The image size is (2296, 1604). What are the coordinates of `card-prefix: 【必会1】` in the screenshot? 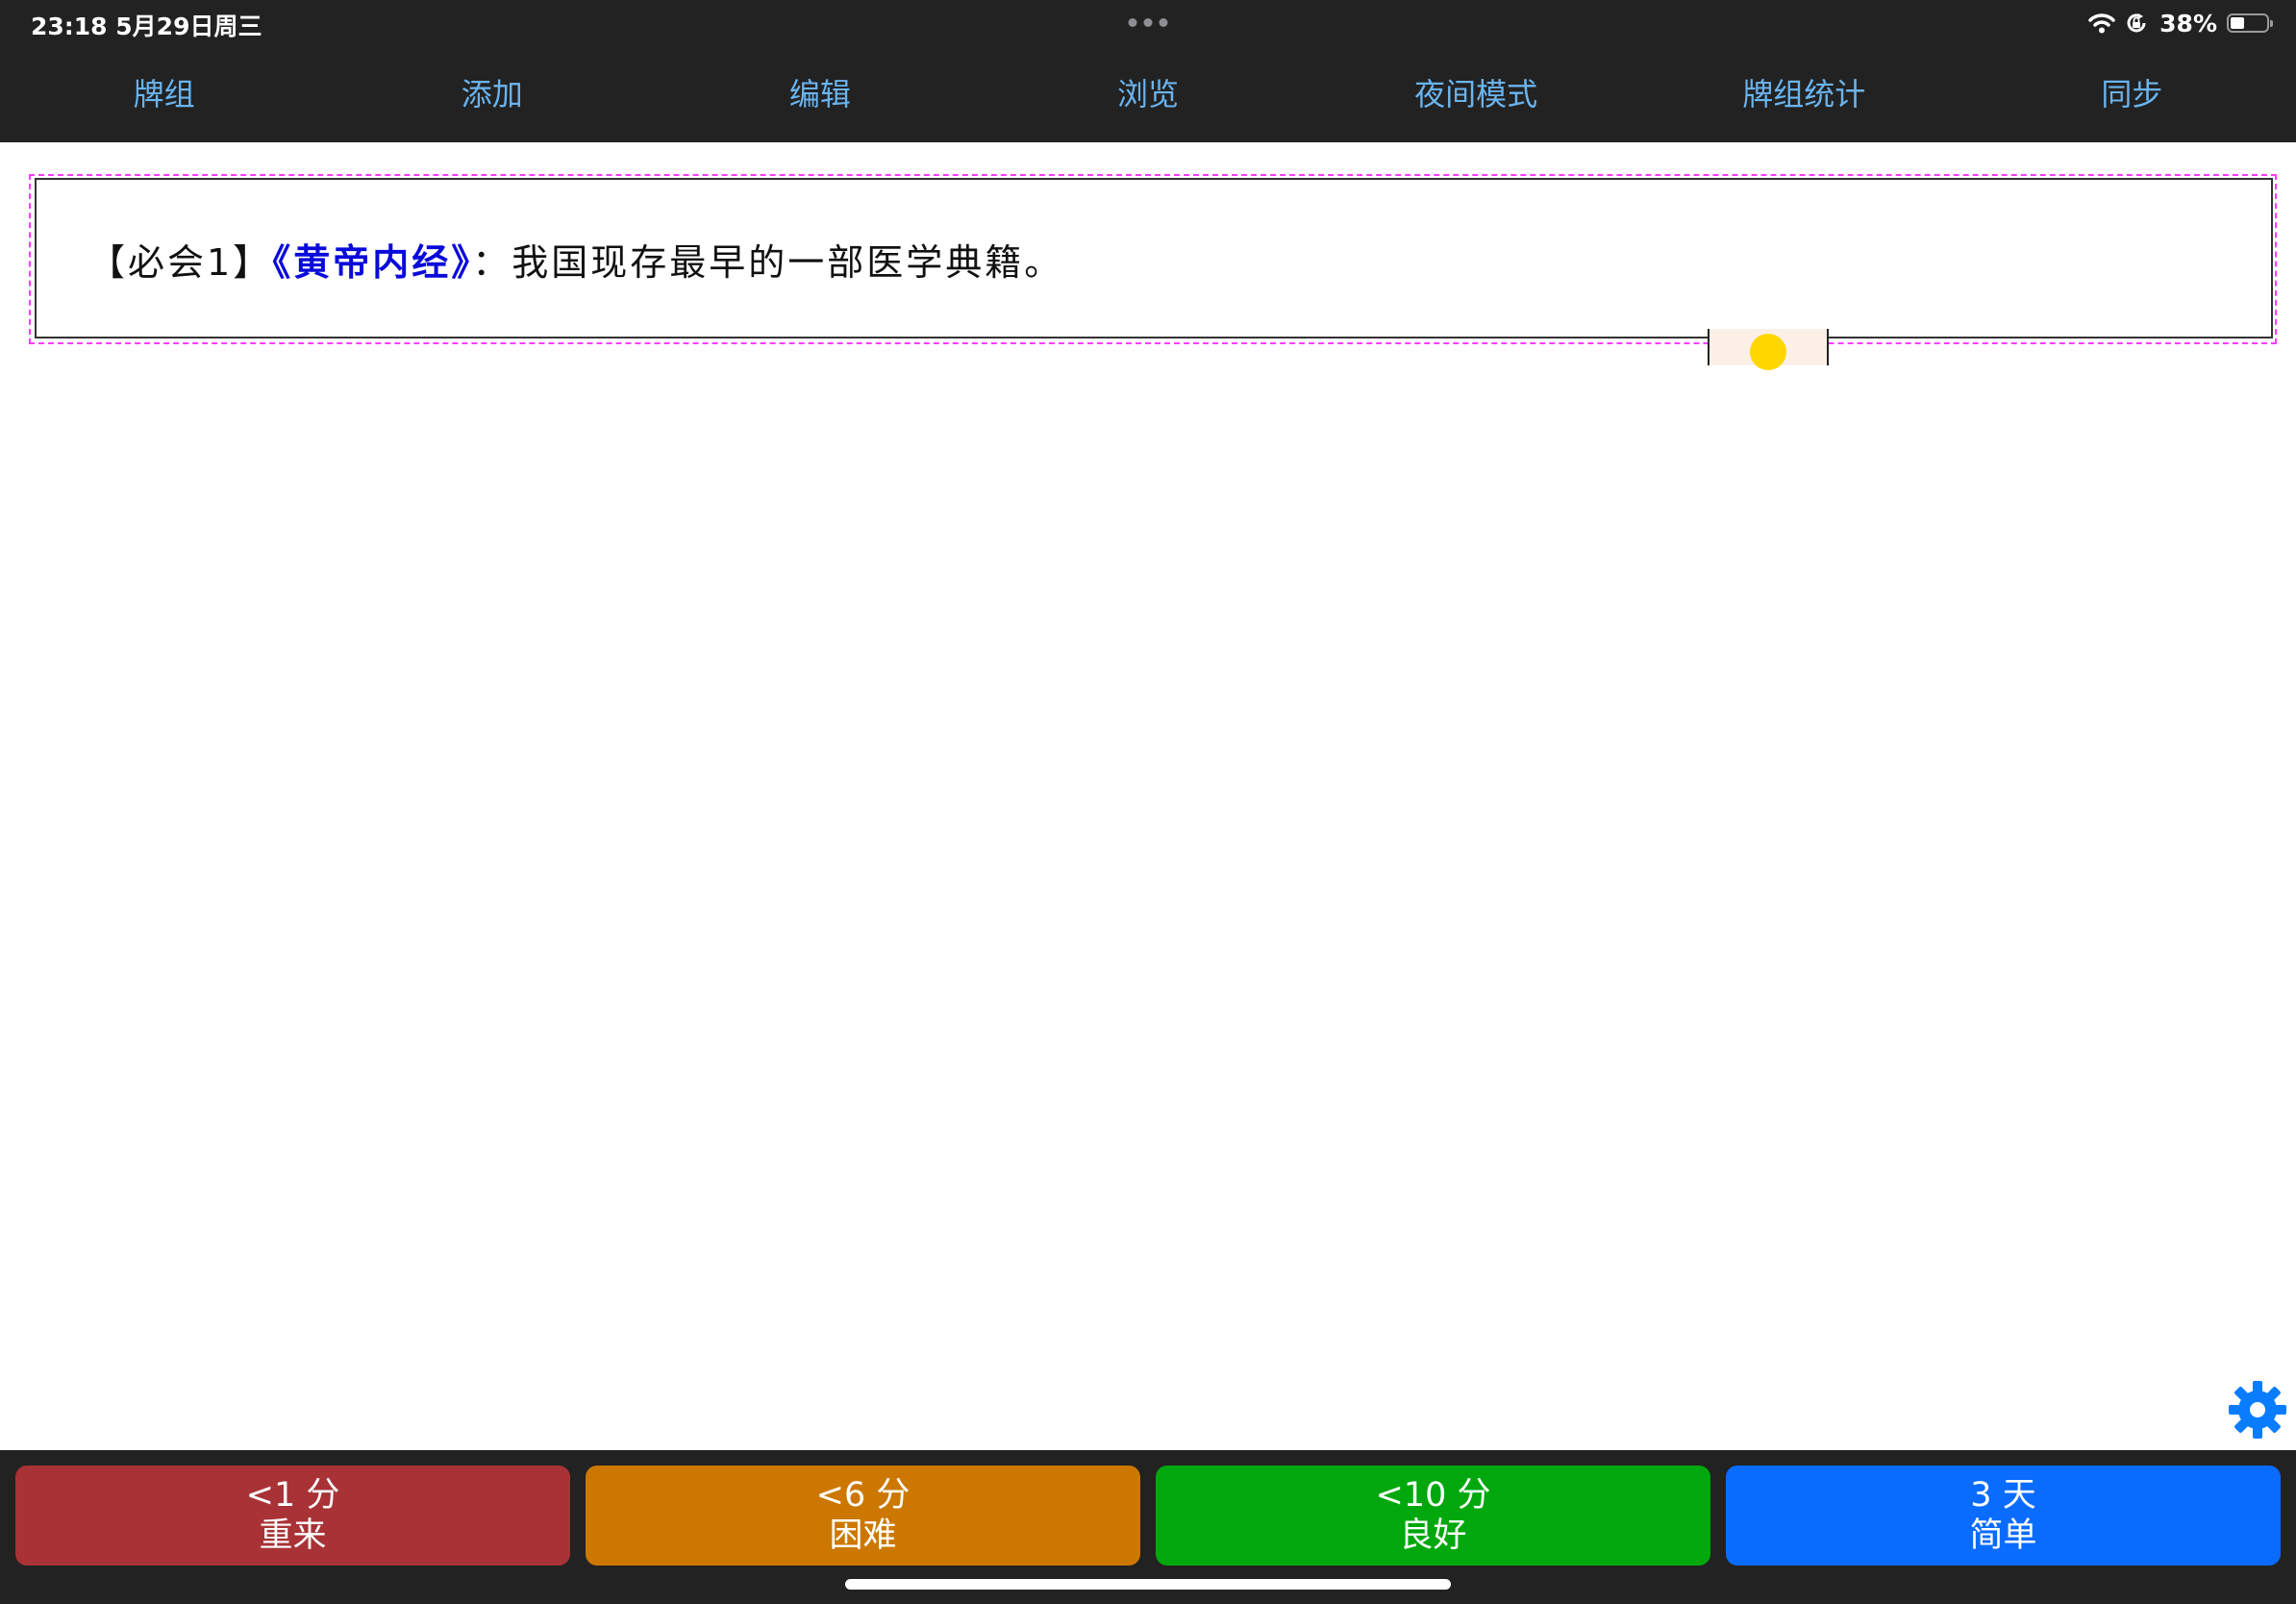 It's located at (180, 262).